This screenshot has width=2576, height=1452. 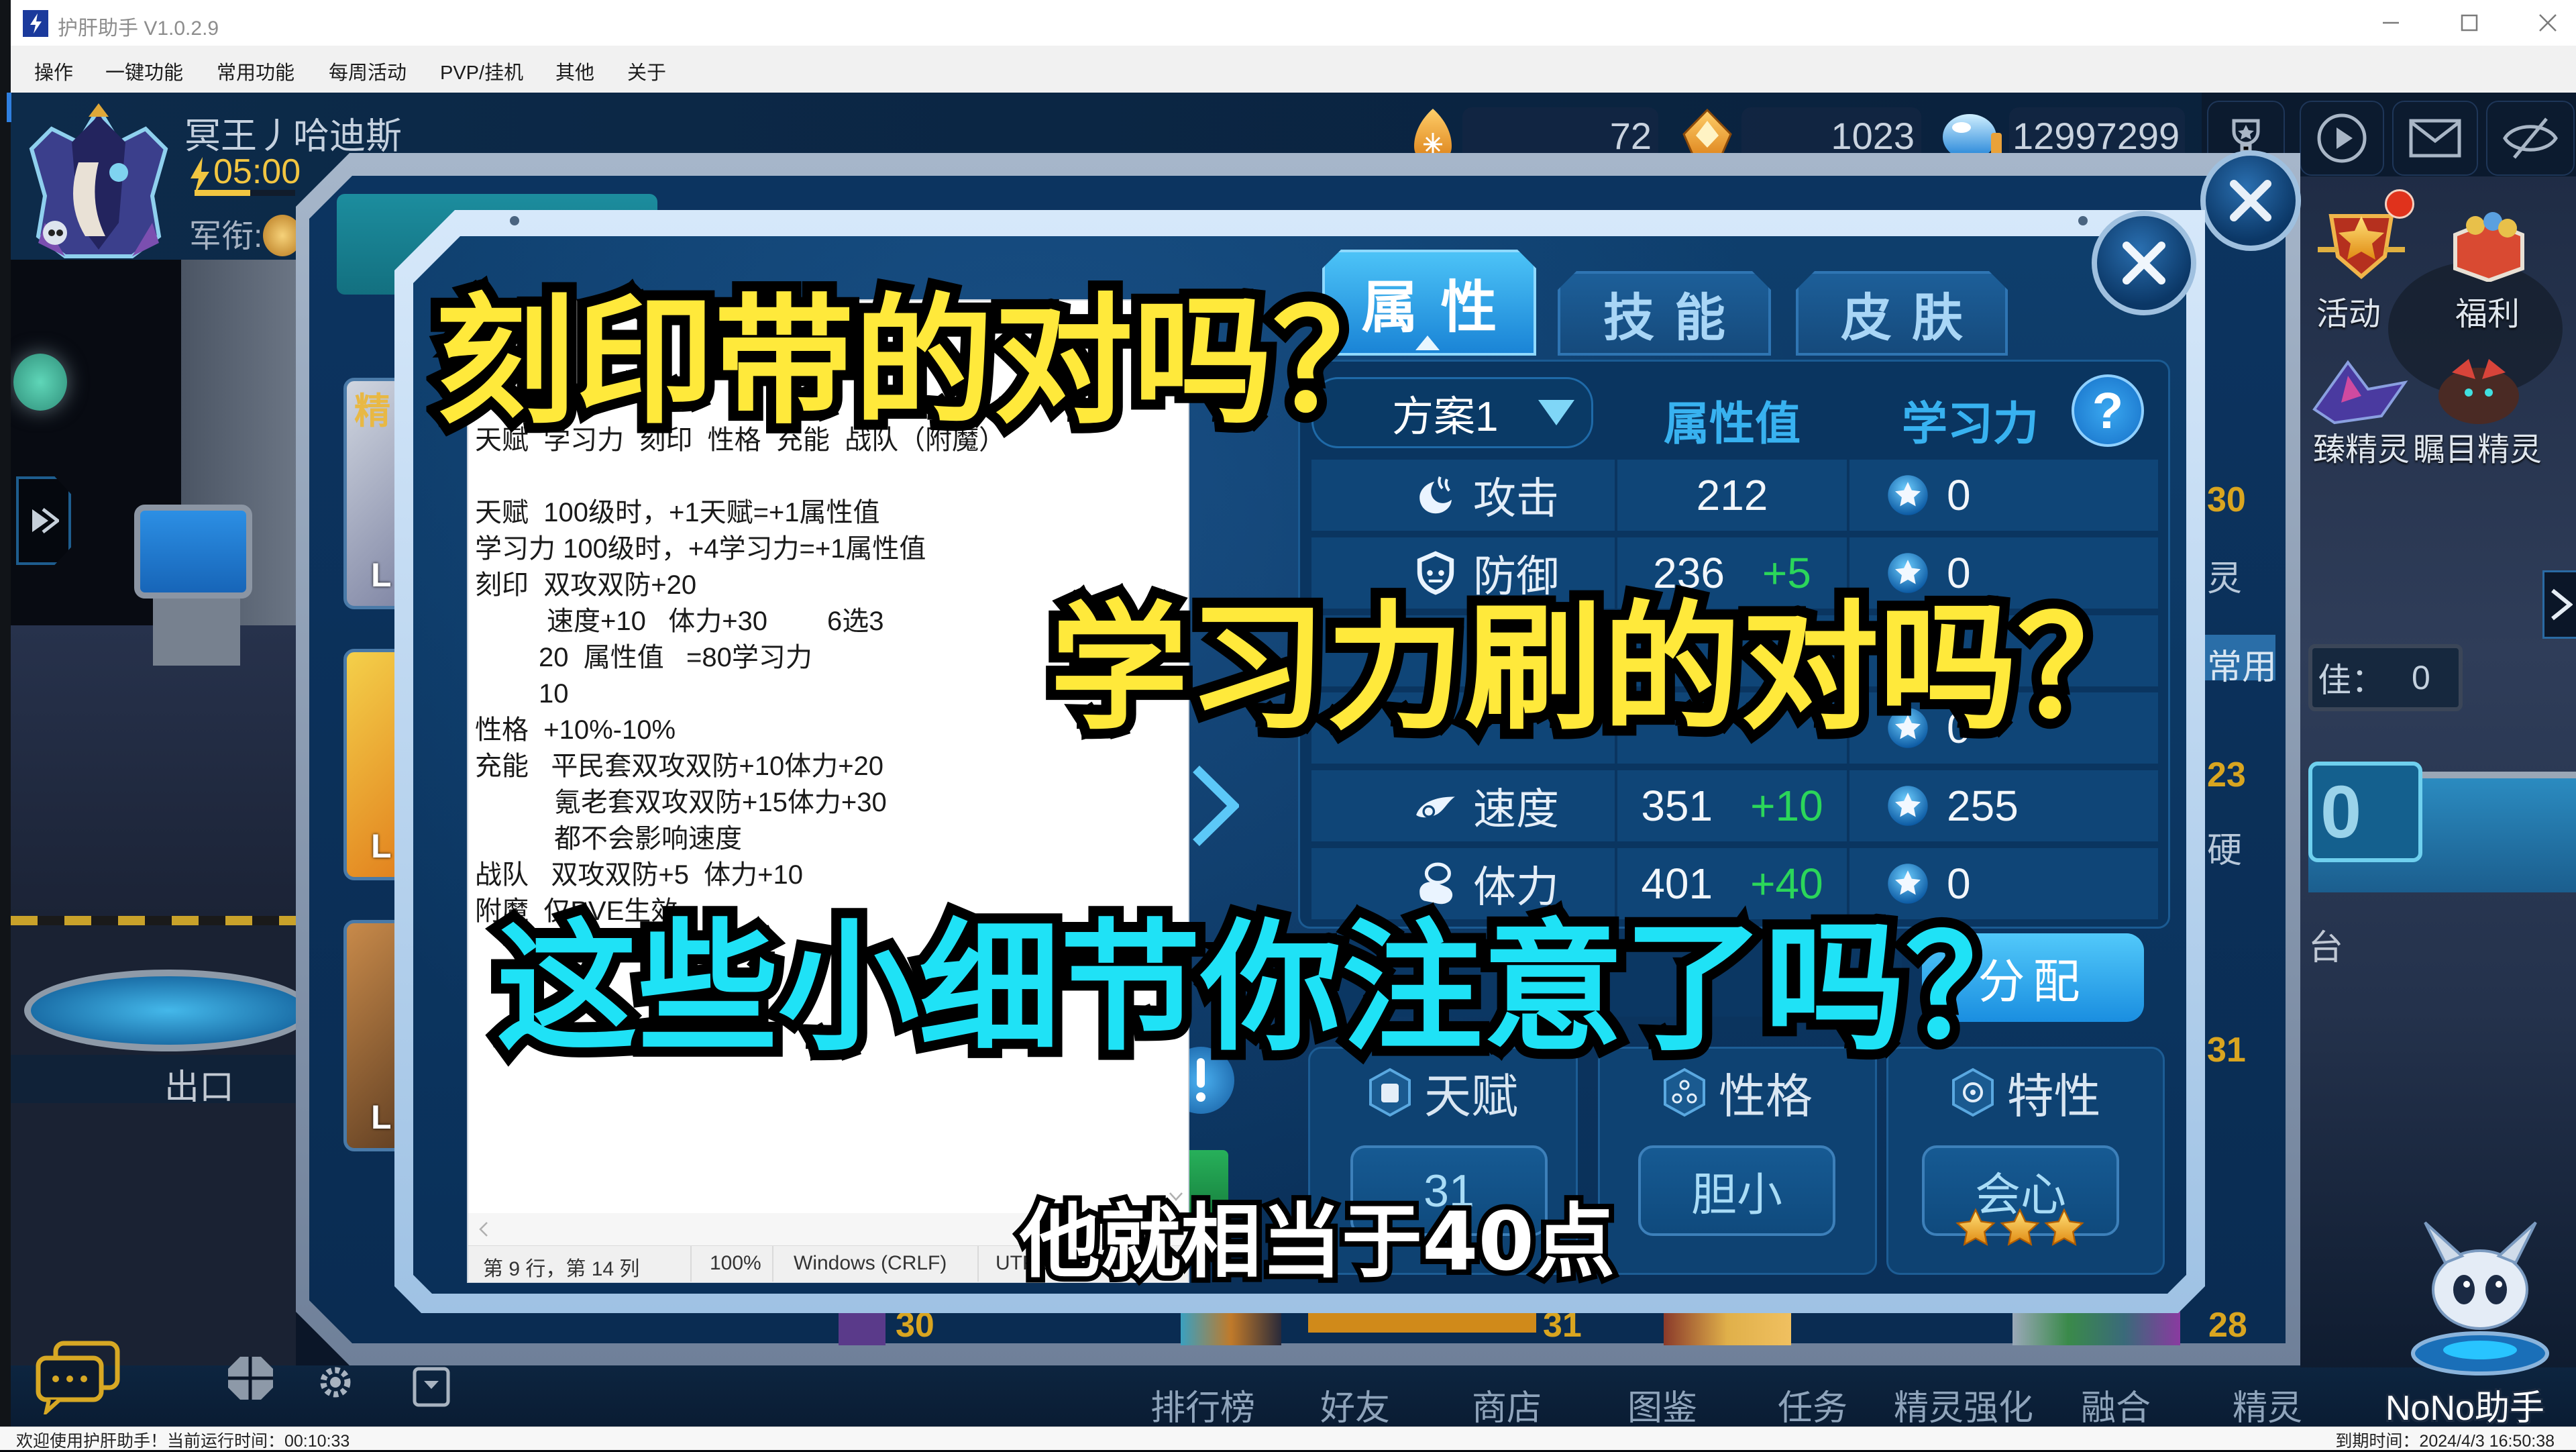 What do you see at coordinates (2489, 242) in the screenshot?
I see `welfare-button` at bounding box center [2489, 242].